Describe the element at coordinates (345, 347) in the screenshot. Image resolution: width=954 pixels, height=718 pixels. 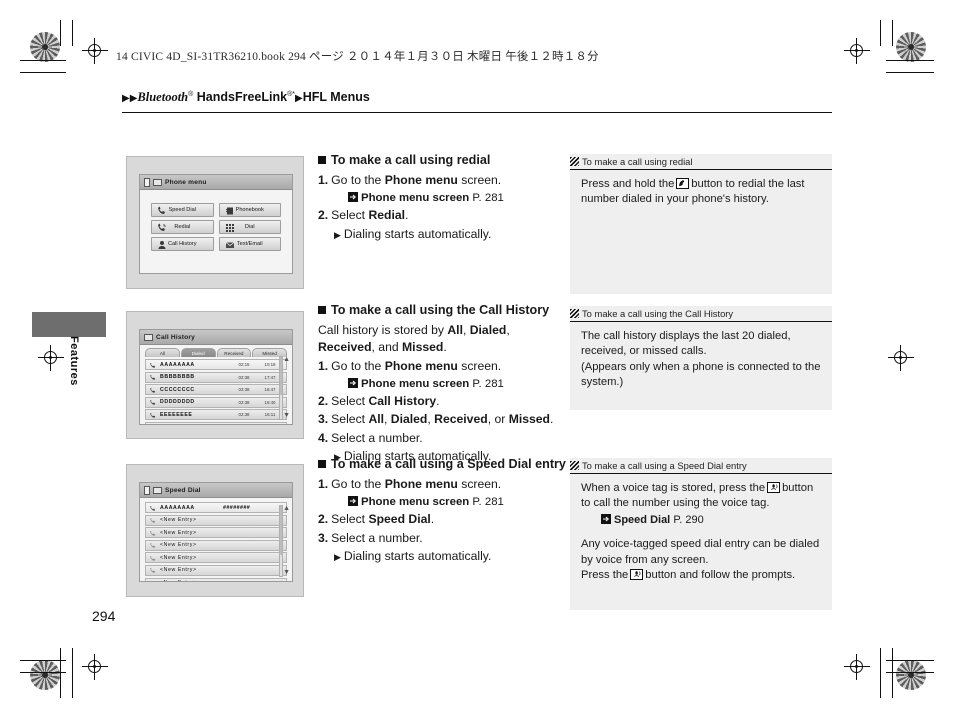
I see `intro-received: Received` at that location.